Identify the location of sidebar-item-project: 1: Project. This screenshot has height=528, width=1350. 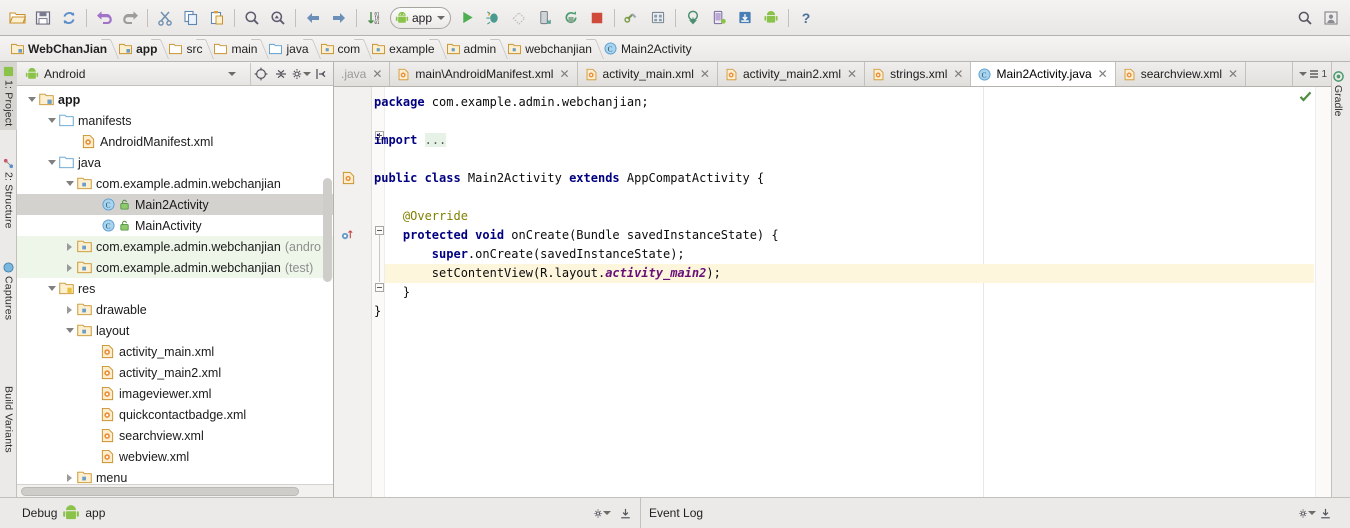
(8, 96).